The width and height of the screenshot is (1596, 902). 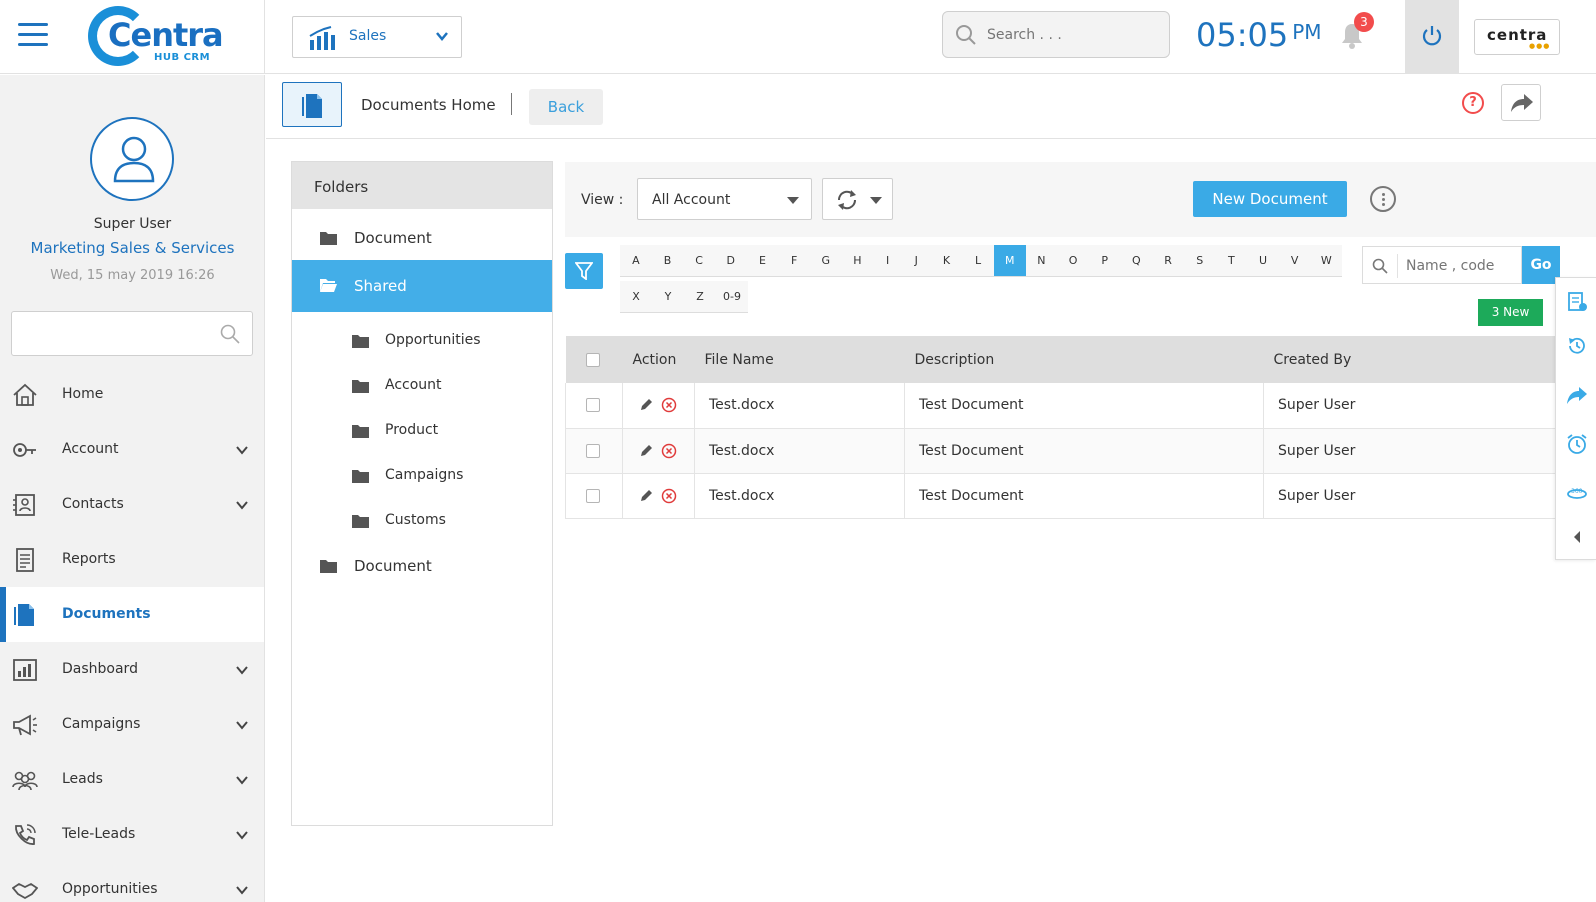 What do you see at coordinates (132, 449) in the screenshot?
I see `sidebar-item-account: Account` at bounding box center [132, 449].